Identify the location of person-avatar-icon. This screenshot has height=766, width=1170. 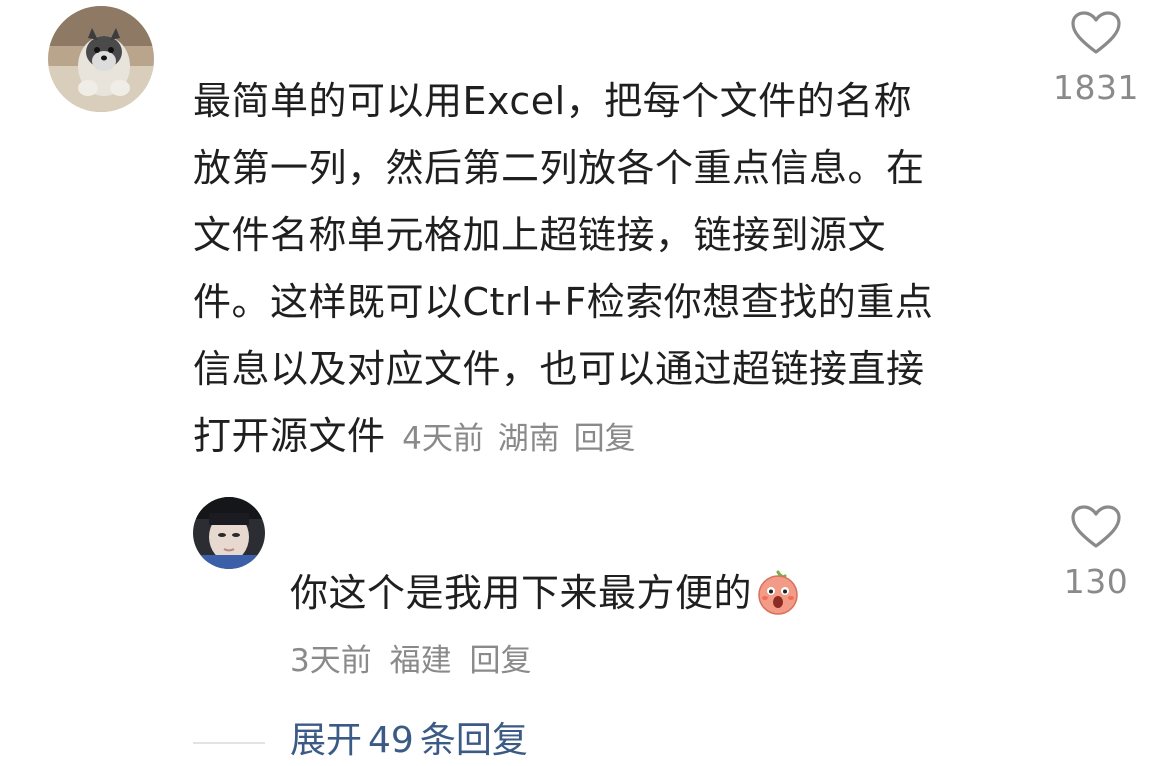
(229, 533).